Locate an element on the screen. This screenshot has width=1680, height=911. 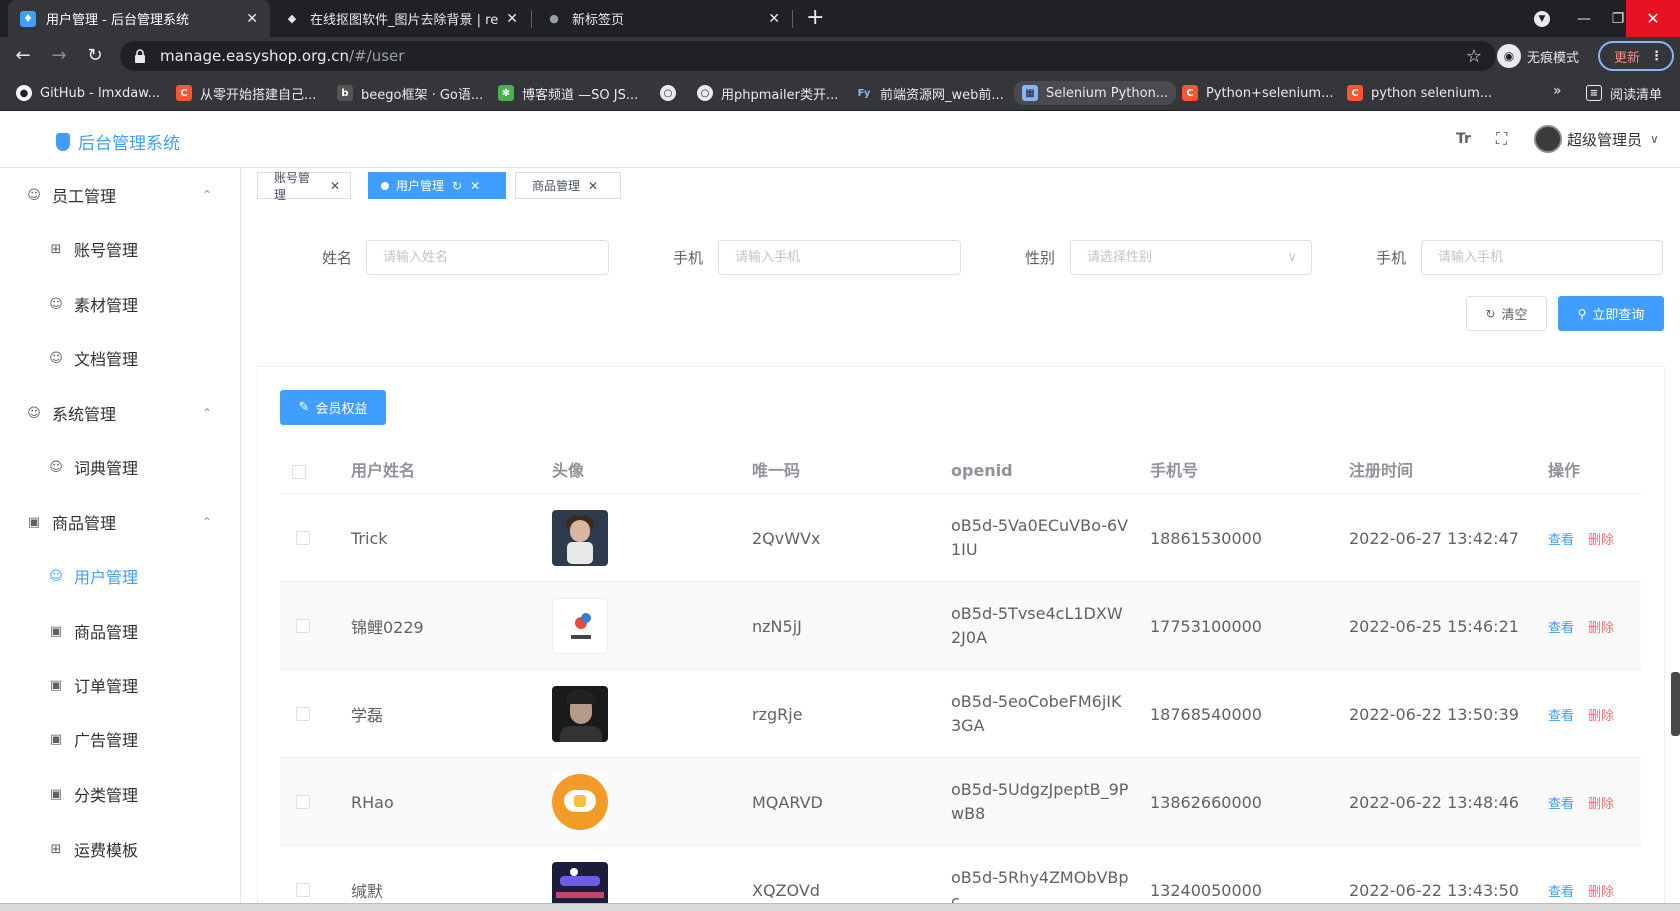
font-size-icon: Tr is located at coordinates (1463, 139).